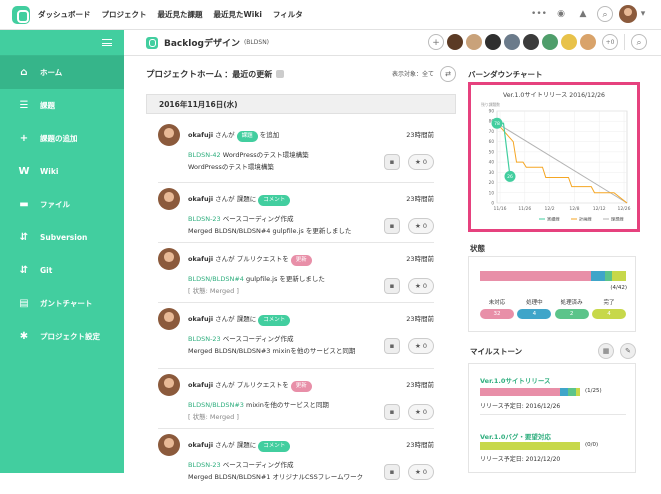 The height and width of the screenshot is (494, 661). What do you see at coordinates (436, 42) in the screenshot?
I see `add-member-icon: +` at bounding box center [436, 42].